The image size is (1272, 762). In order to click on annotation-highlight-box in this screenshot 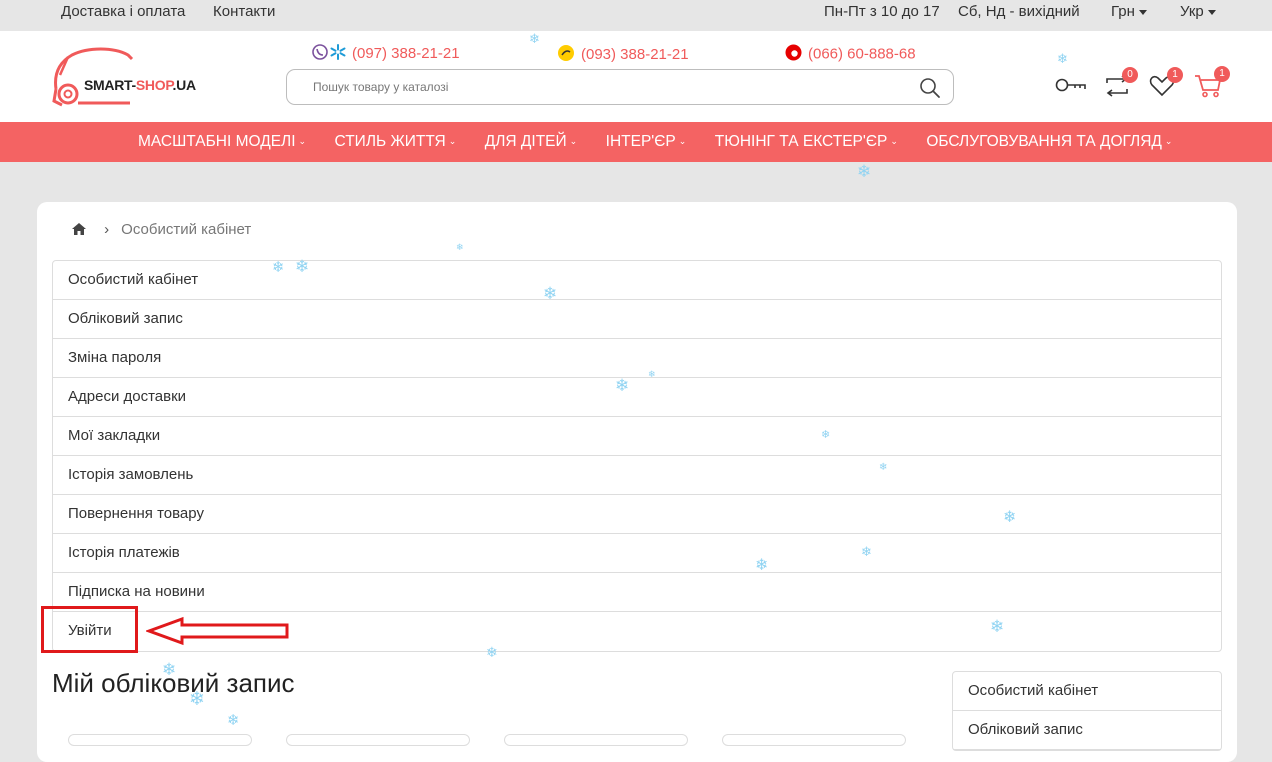, I will do `click(89, 629)`.